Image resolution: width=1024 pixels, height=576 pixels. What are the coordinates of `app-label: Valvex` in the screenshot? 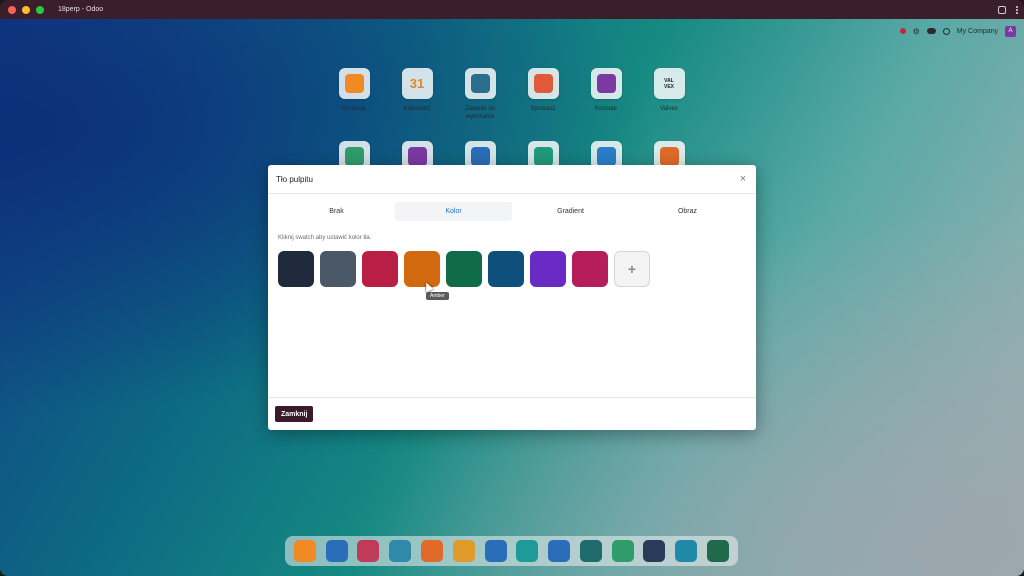 It's located at (669, 109).